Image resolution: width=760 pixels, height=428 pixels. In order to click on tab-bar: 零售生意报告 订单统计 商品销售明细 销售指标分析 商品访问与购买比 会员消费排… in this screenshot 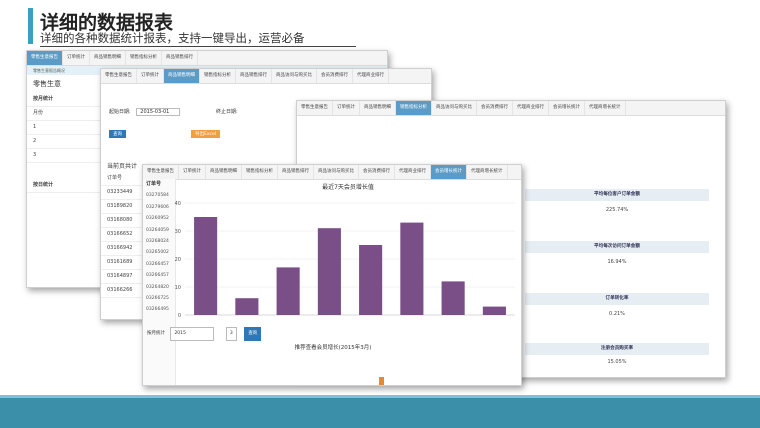, I will do `click(511, 108)`.